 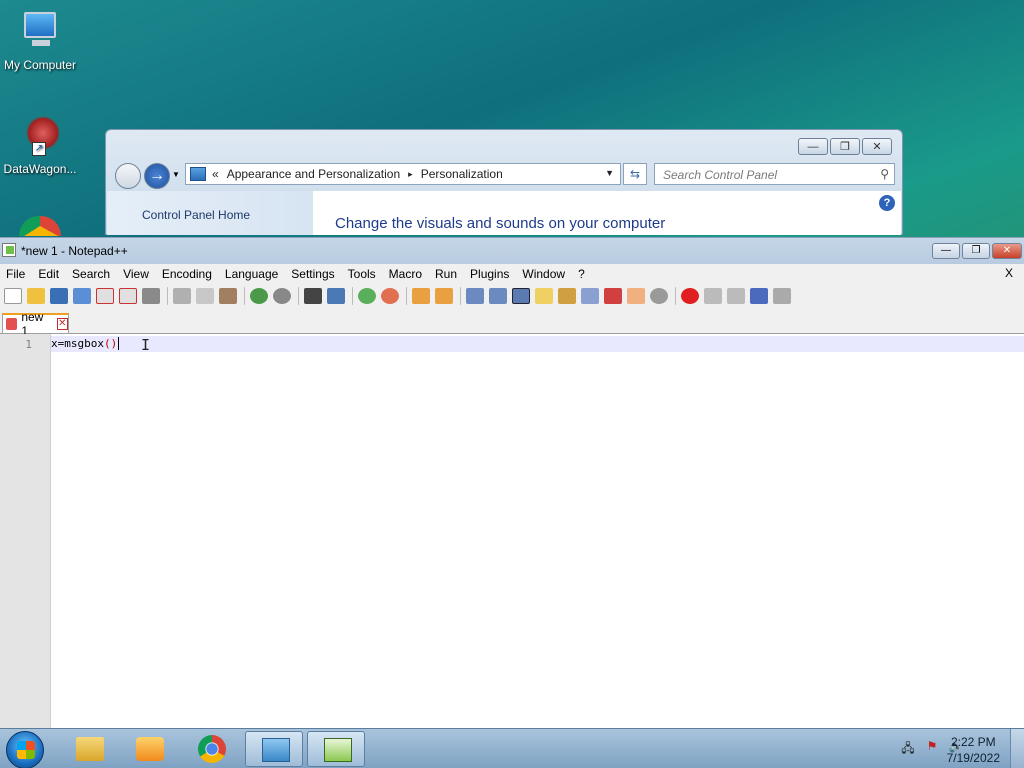 What do you see at coordinates (35, 324) in the screenshot?
I see `tab-new-1: new 1 ✕` at bounding box center [35, 324].